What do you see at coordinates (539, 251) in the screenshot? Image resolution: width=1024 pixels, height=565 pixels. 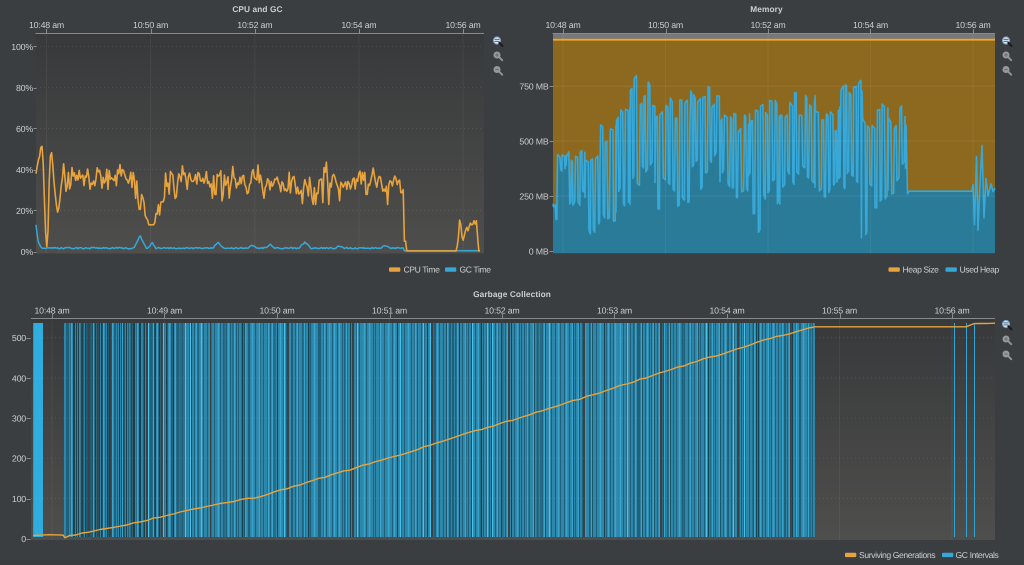 I see `svg-text: 0 MB` at bounding box center [539, 251].